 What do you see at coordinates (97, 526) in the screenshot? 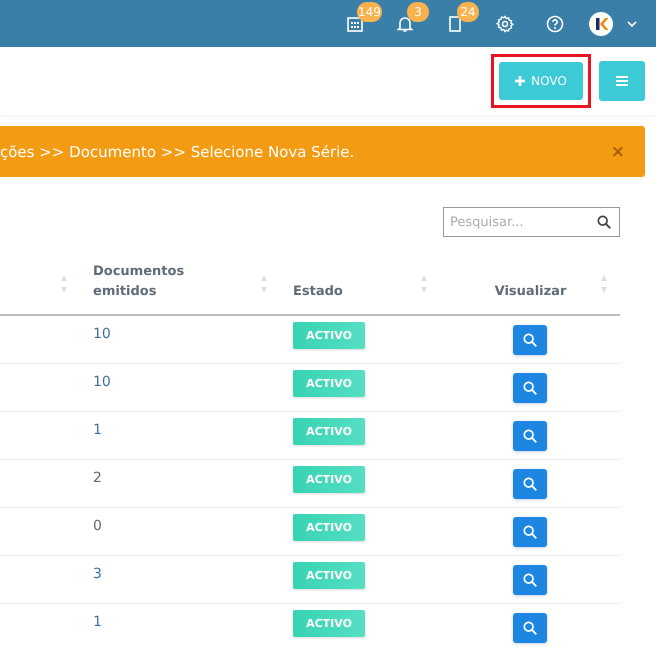
I see `document-count: 0` at bounding box center [97, 526].